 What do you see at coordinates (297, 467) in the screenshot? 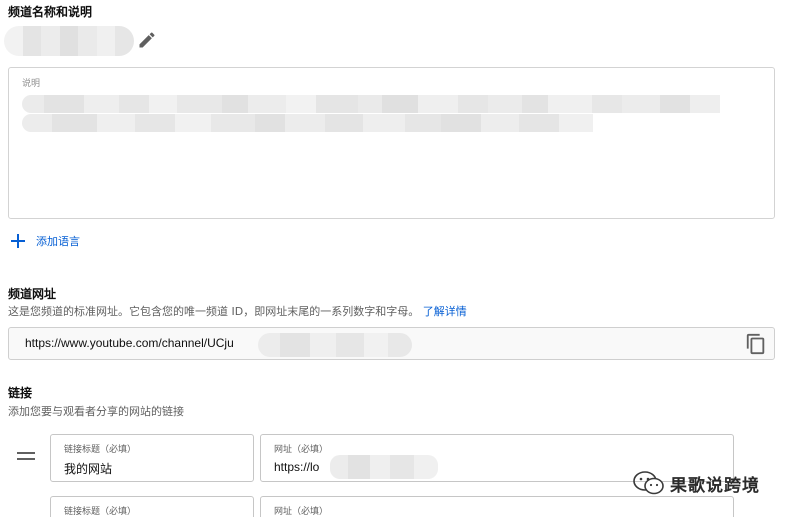
I see `link-url-value: https://lo` at bounding box center [297, 467].